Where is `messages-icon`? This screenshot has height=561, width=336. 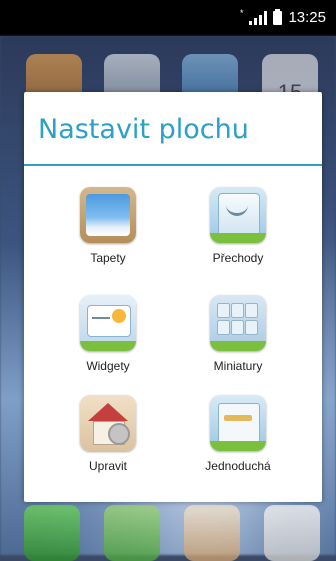
messages-icon is located at coordinates (132, 533).